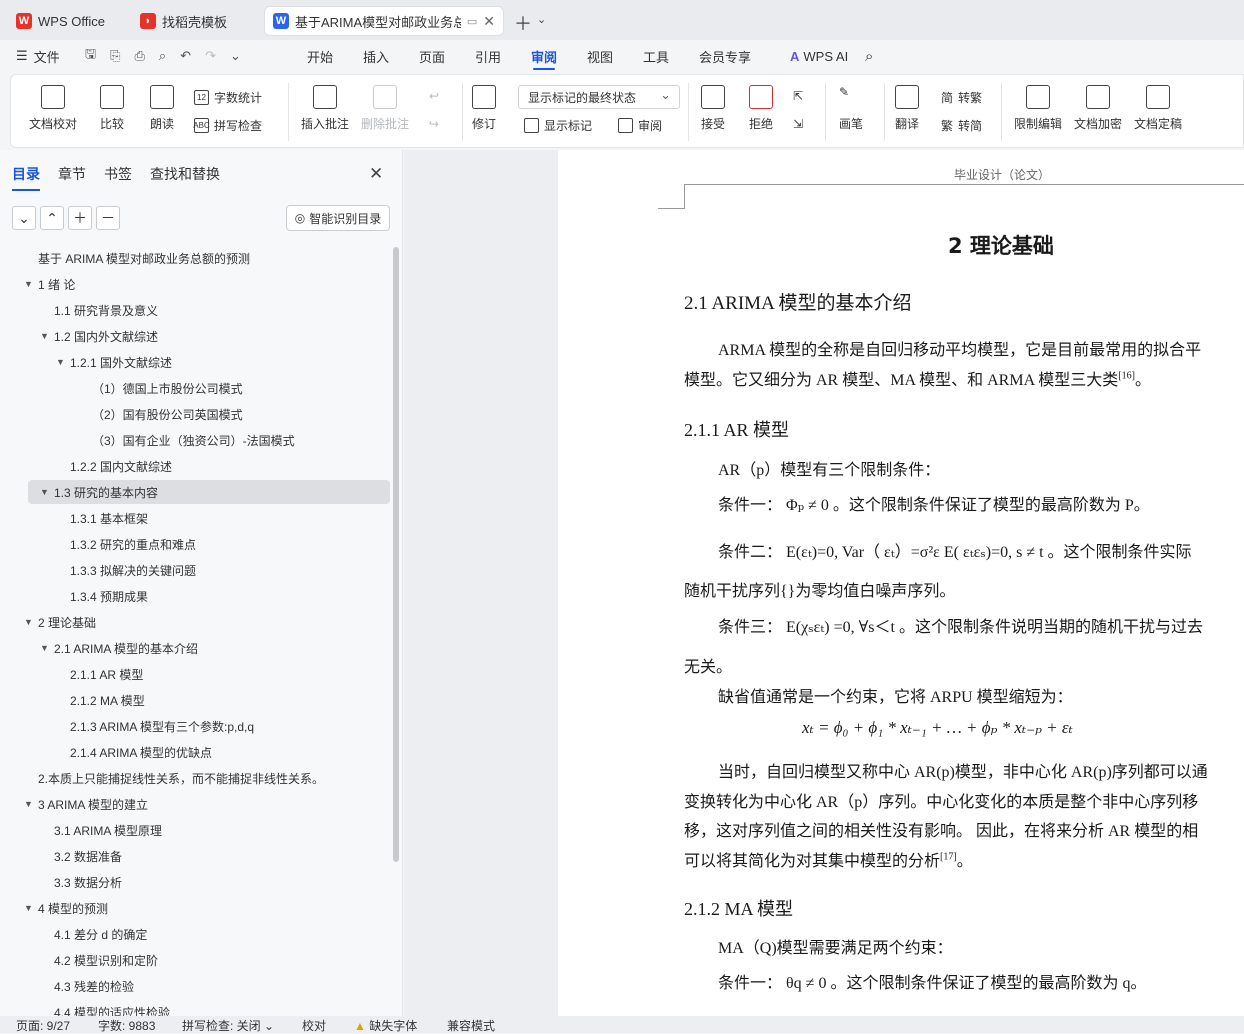 Image resolution: width=1244 pixels, height=1034 pixels. What do you see at coordinates (195, 830) in the screenshot?
I see `toc-item: 3.1 ARIMA 模型原理` at bounding box center [195, 830].